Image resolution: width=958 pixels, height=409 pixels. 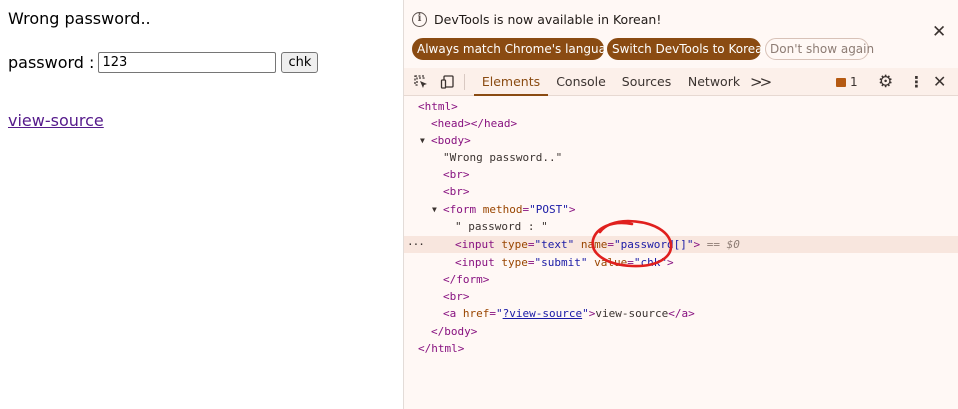 What do you see at coordinates (501, 226) in the screenshot?
I see `password-text-node: " password : "` at bounding box center [501, 226].